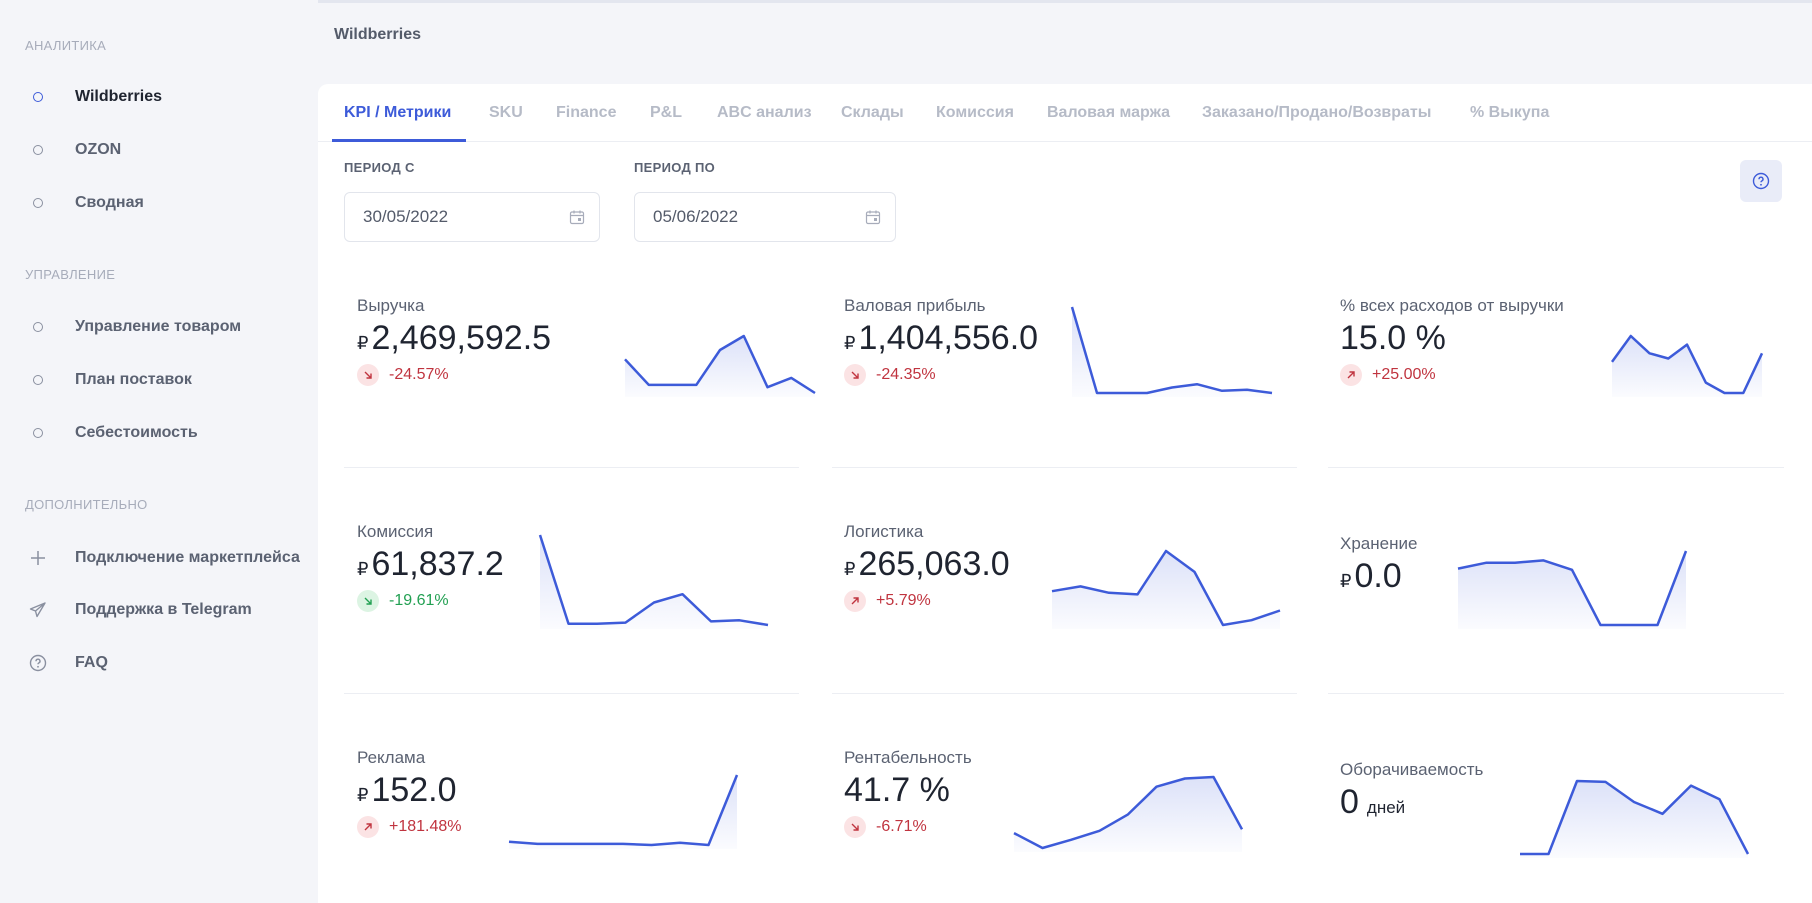  I want to click on sidebar-item-label: Wildberries, so click(118, 96).